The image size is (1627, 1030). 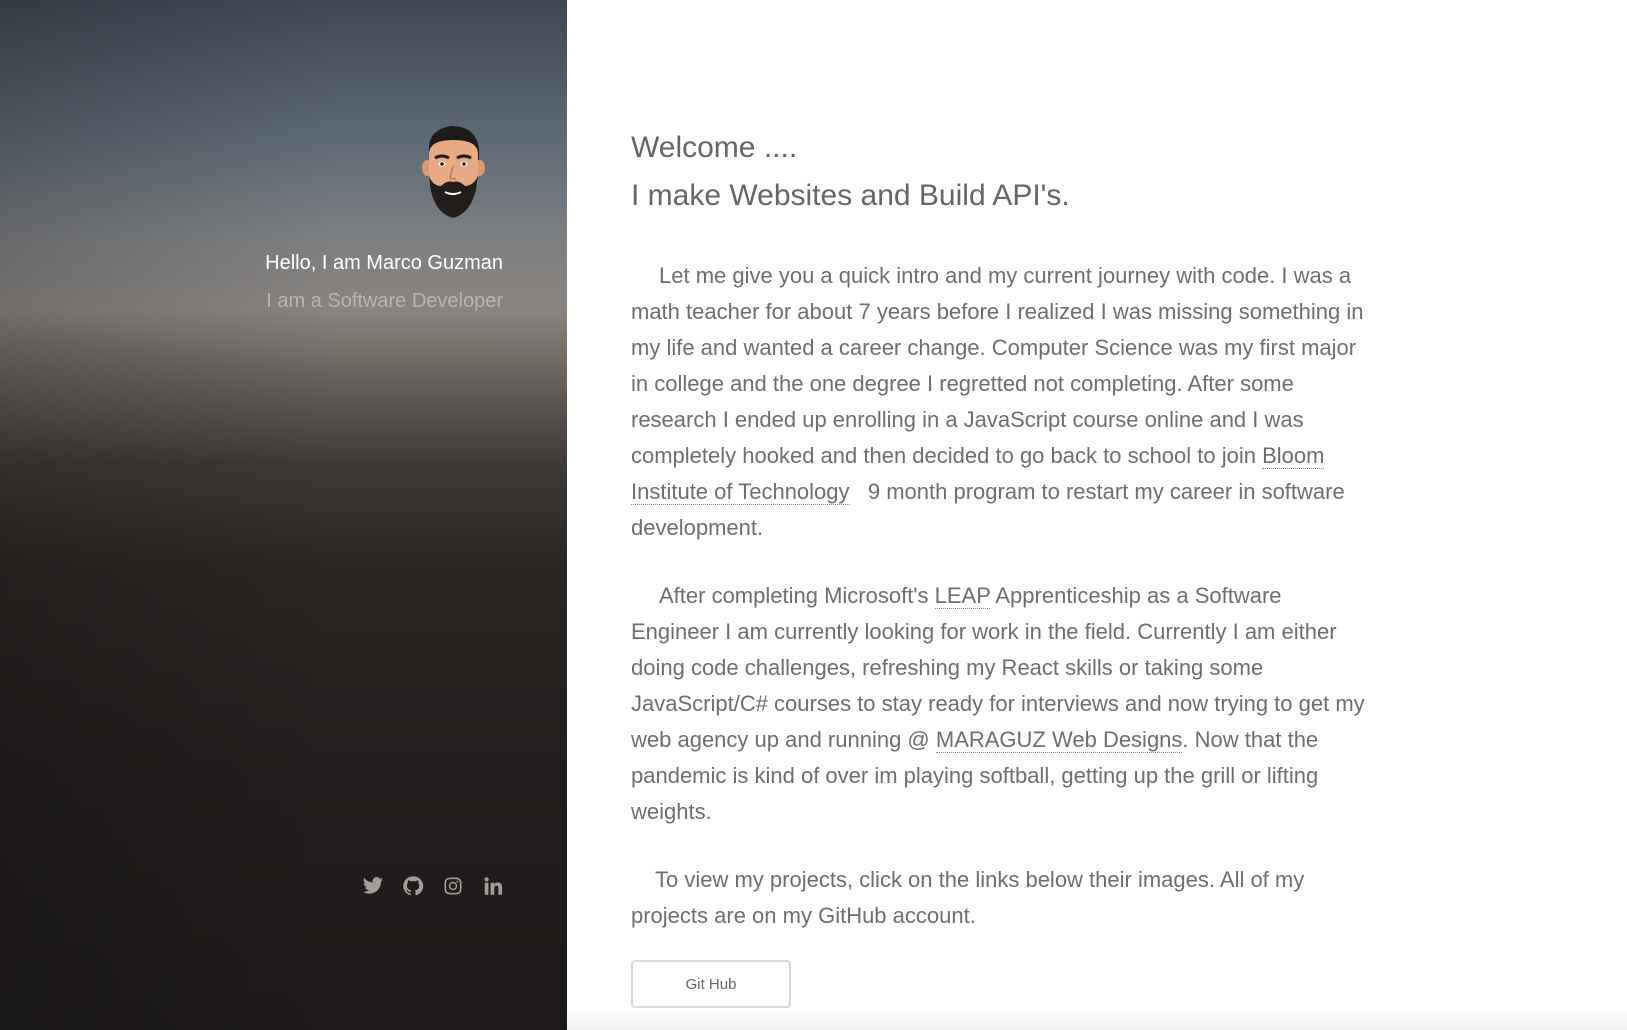 I want to click on github-icon, so click(x=413, y=886).